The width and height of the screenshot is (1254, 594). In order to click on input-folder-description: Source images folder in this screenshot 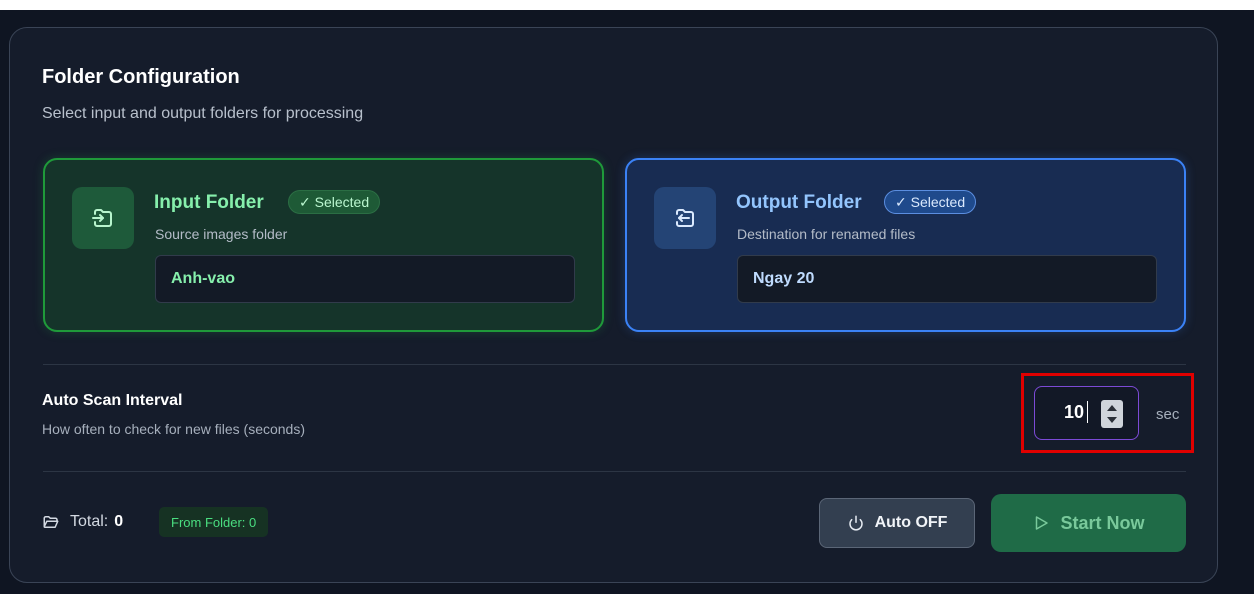, I will do `click(221, 234)`.